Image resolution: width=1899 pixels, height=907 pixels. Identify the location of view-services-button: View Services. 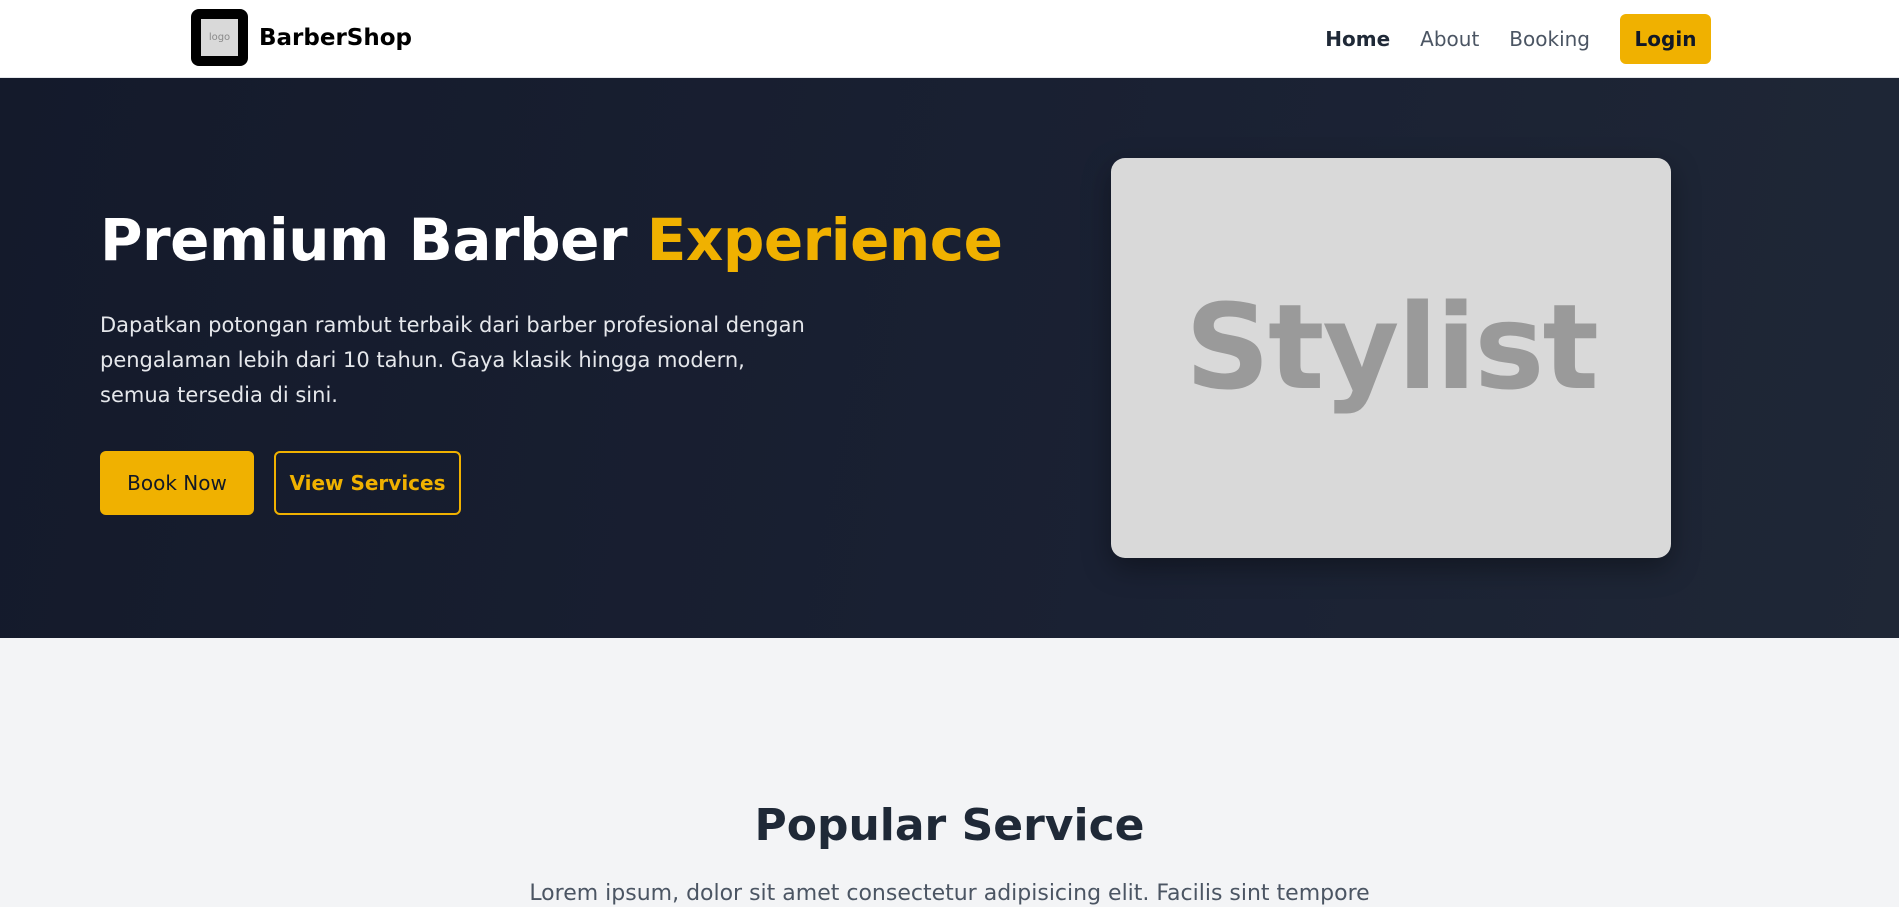
(367, 483).